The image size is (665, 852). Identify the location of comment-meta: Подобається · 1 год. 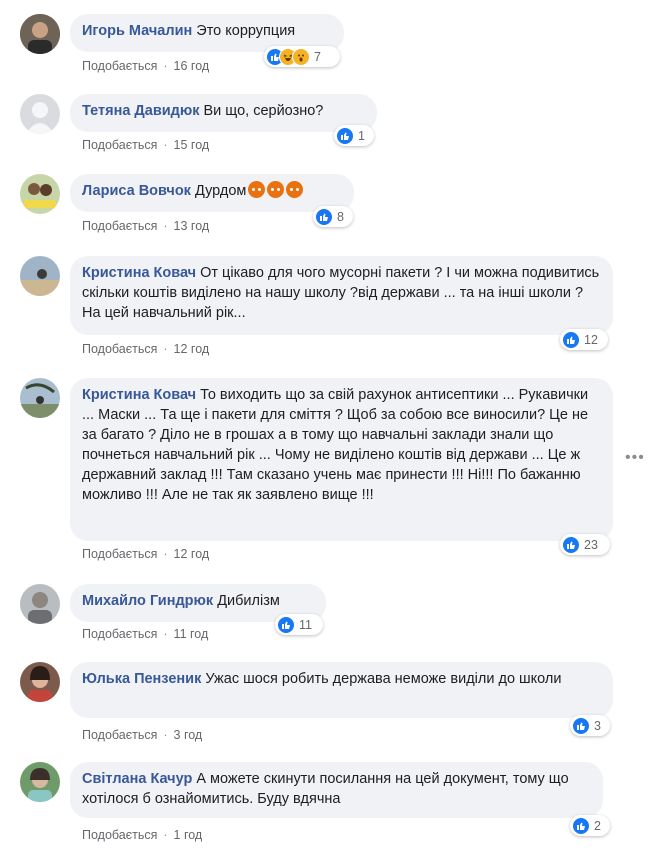
(142, 835).